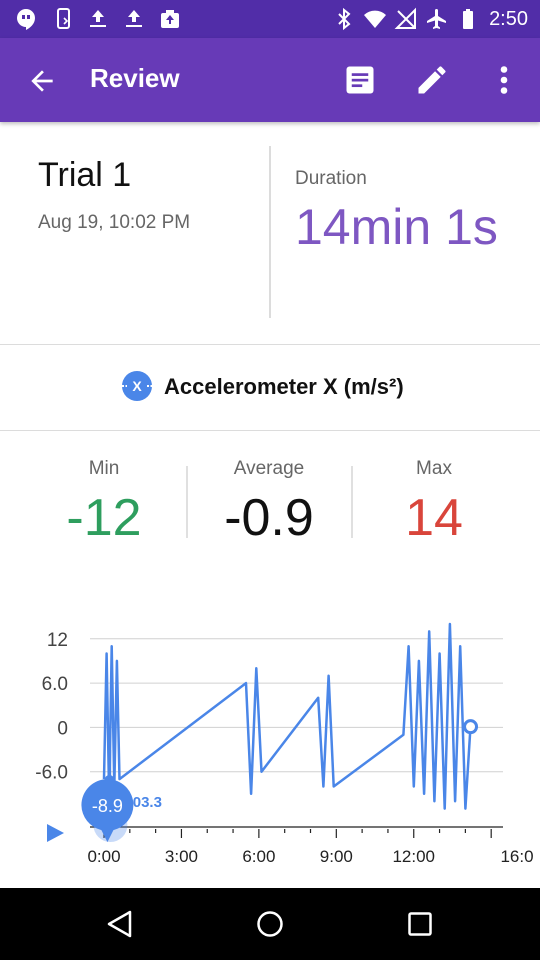 The width and height of the screenshot is (540, 960). What do you see at coordinates (375, 19) in the screenshot?
I see `wifi-icon` at bounding box center [375, 19].